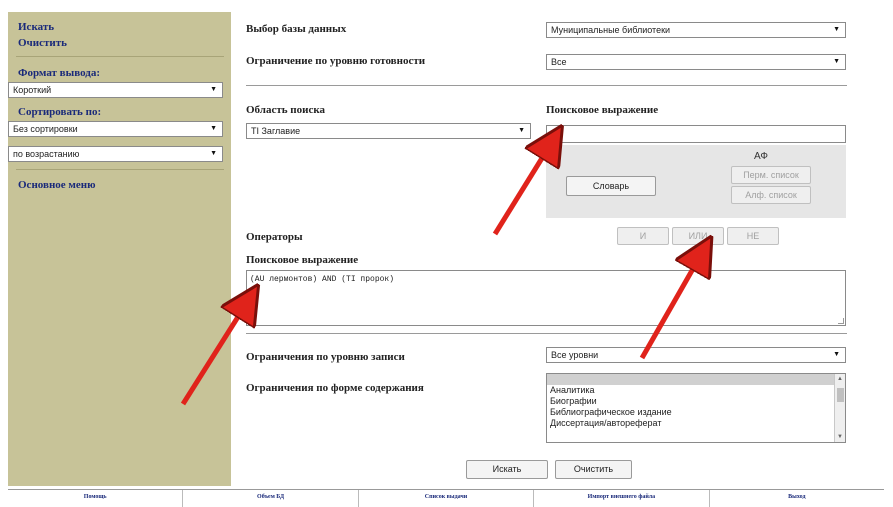  Describe the element at coordinates (470, 4) in the screenshot. I see `page-caption` at that location.